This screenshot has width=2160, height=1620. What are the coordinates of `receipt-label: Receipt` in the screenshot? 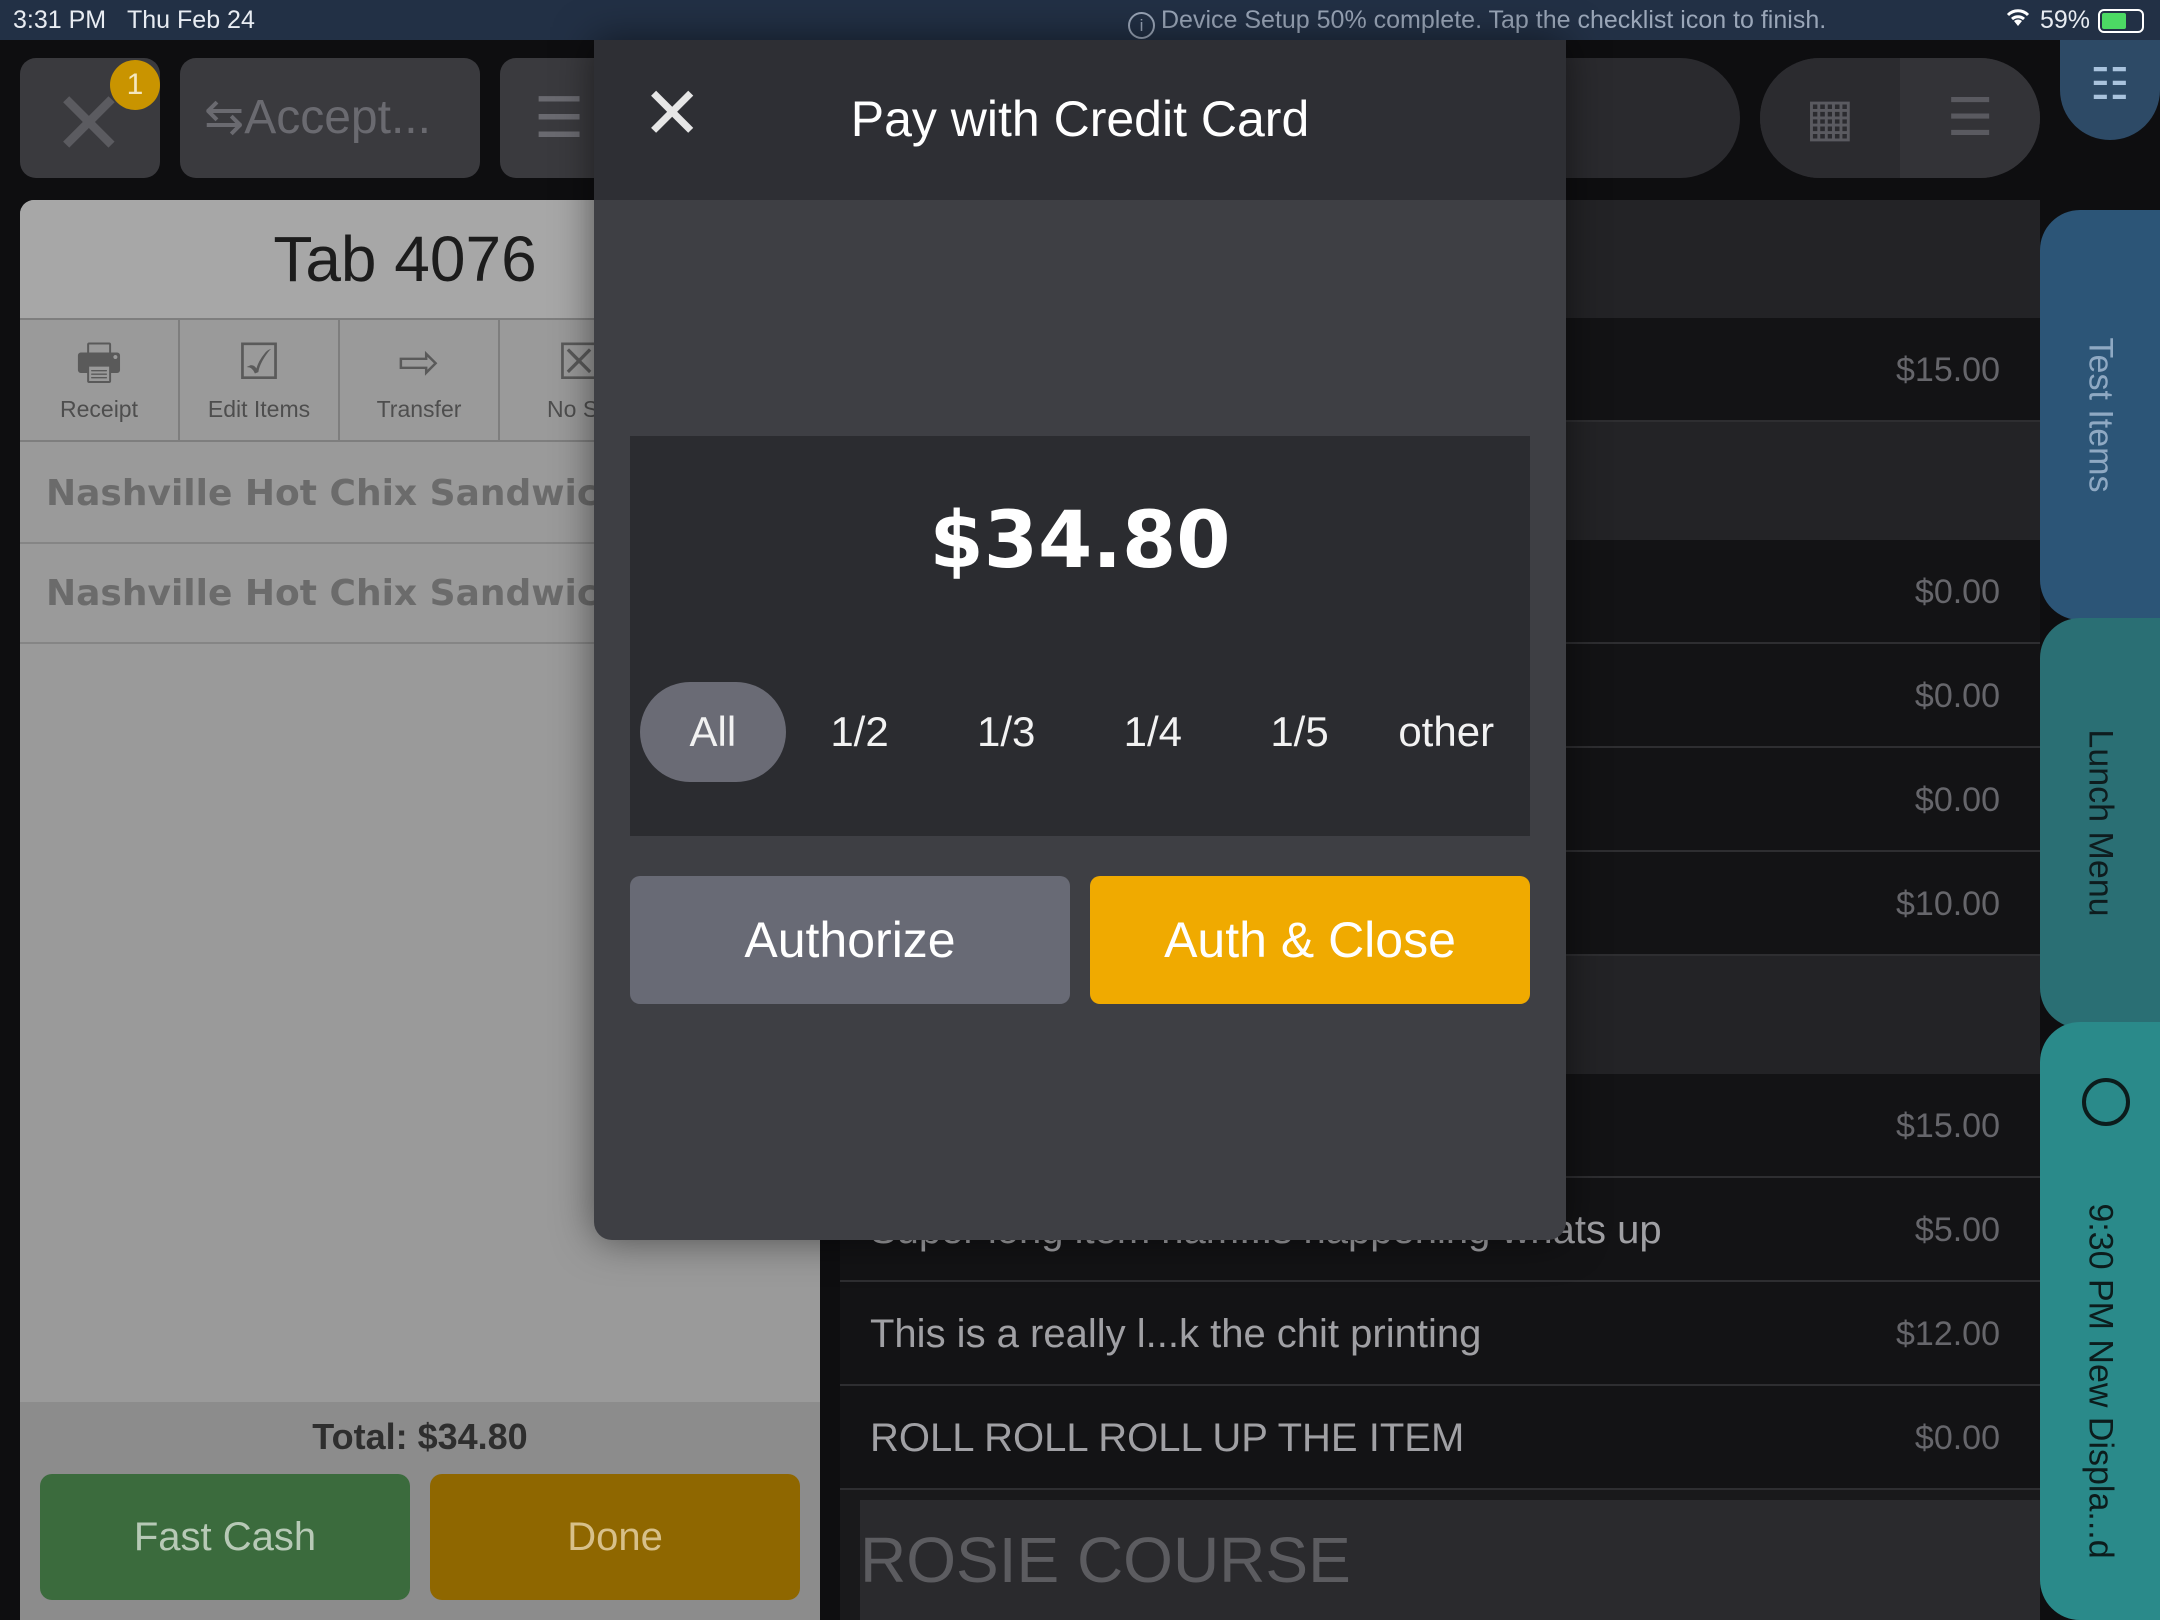 It's located at (99, 409).